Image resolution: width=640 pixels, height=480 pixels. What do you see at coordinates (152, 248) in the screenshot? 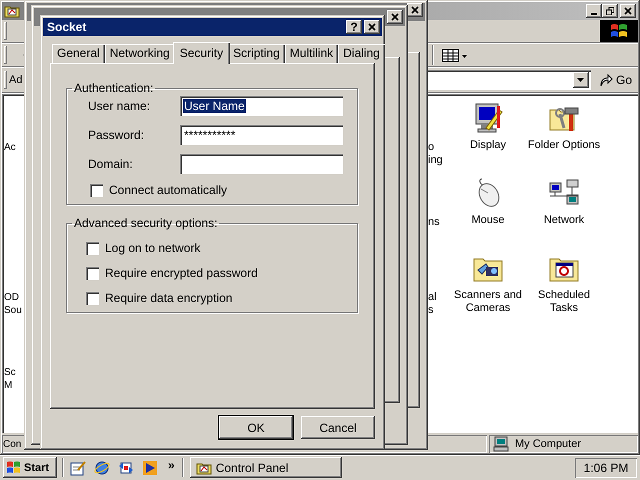
I see `checkbox-label: Log on to network` at bounding box center [152, 248].